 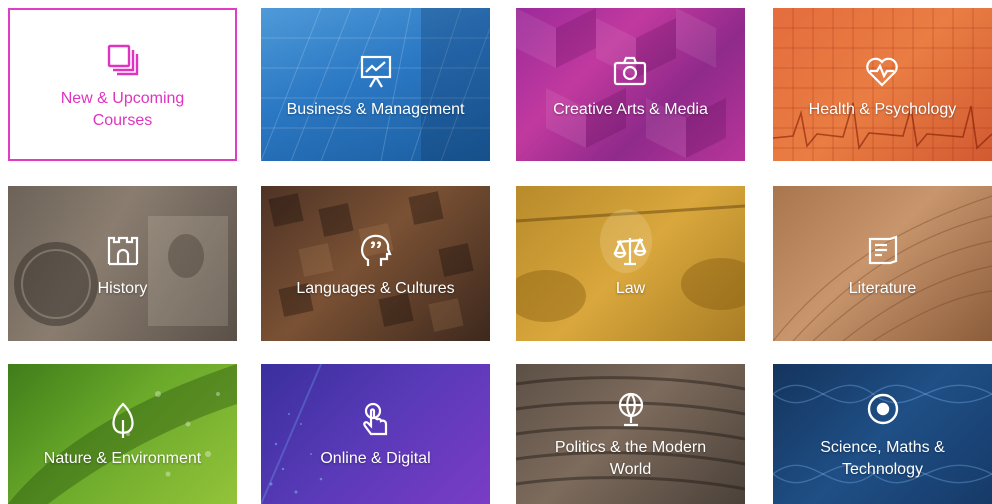 What do you see at coordinates (630, 250) in the screenshot?
I see `scales-icon` at bounding box center [630, 250].